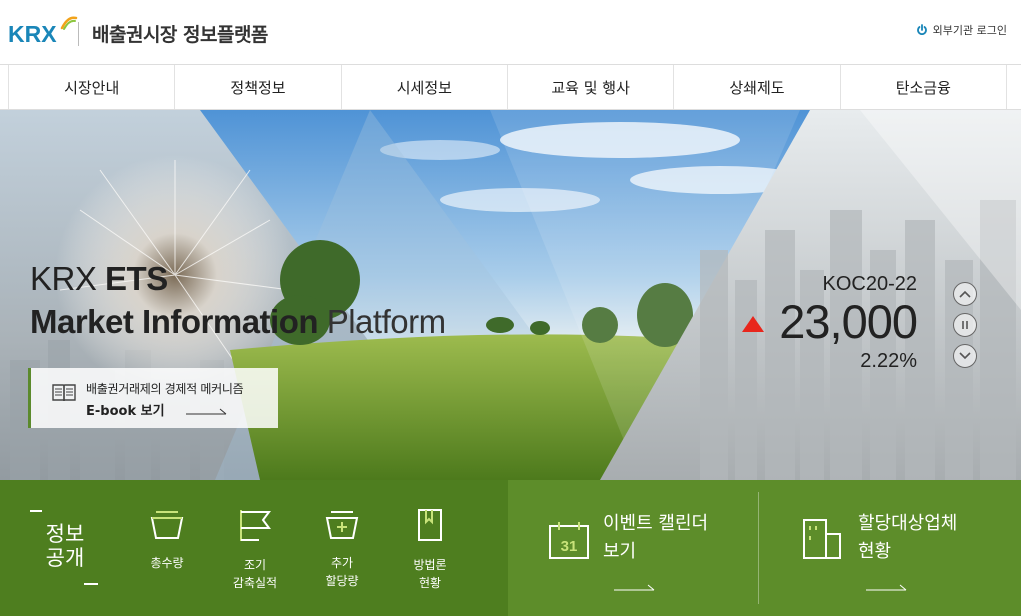 The height and width of the screenshot is (616, 1021). What do you see at coordinates (921, 30) in the screenshot?
I see `power-icon` at bounding box center [921, 30].